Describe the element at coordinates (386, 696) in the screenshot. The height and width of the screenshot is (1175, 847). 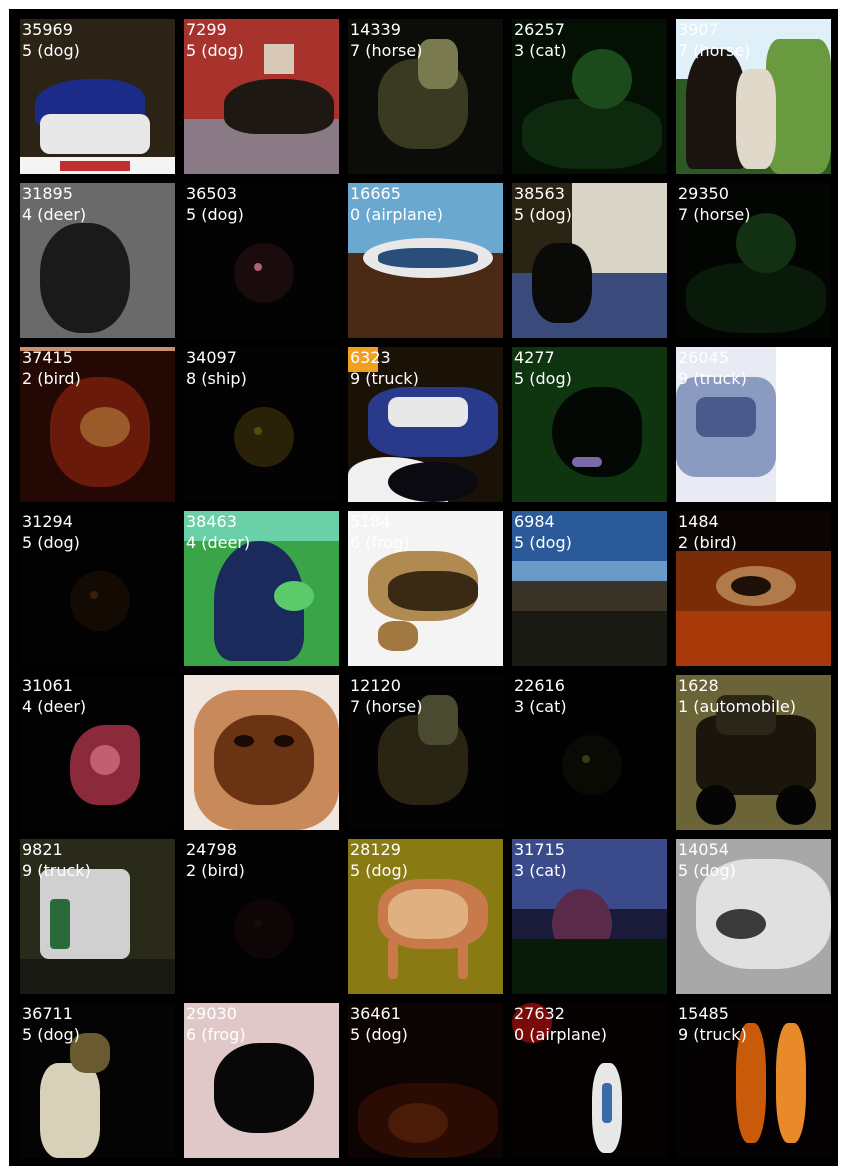
I see `tile-caption: 12120 7 (horse)` at that location.